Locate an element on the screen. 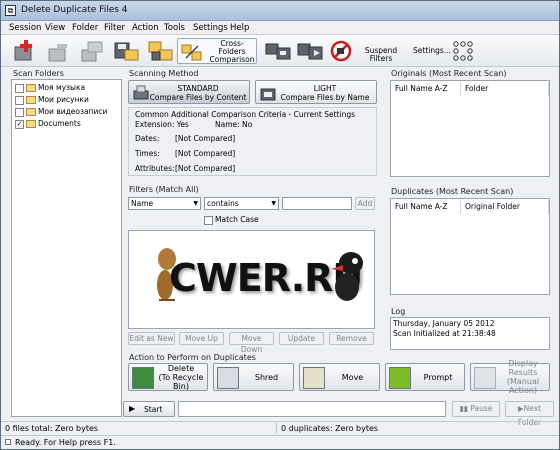 The image size is (560, 450). pause-button: ▮▮ Pause is located at coordinates (476, 409).